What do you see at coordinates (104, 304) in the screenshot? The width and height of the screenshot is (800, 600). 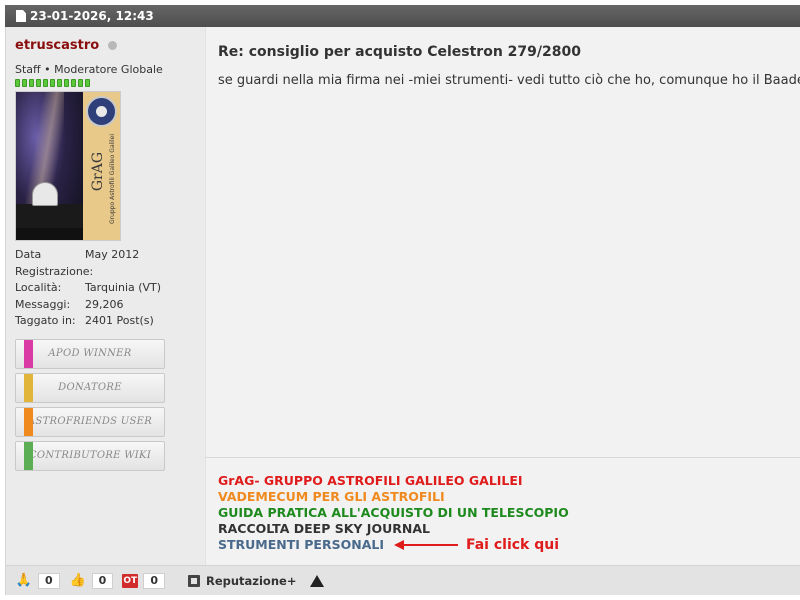 I see `info-value: 29,206` at bounding box center [104, 304].